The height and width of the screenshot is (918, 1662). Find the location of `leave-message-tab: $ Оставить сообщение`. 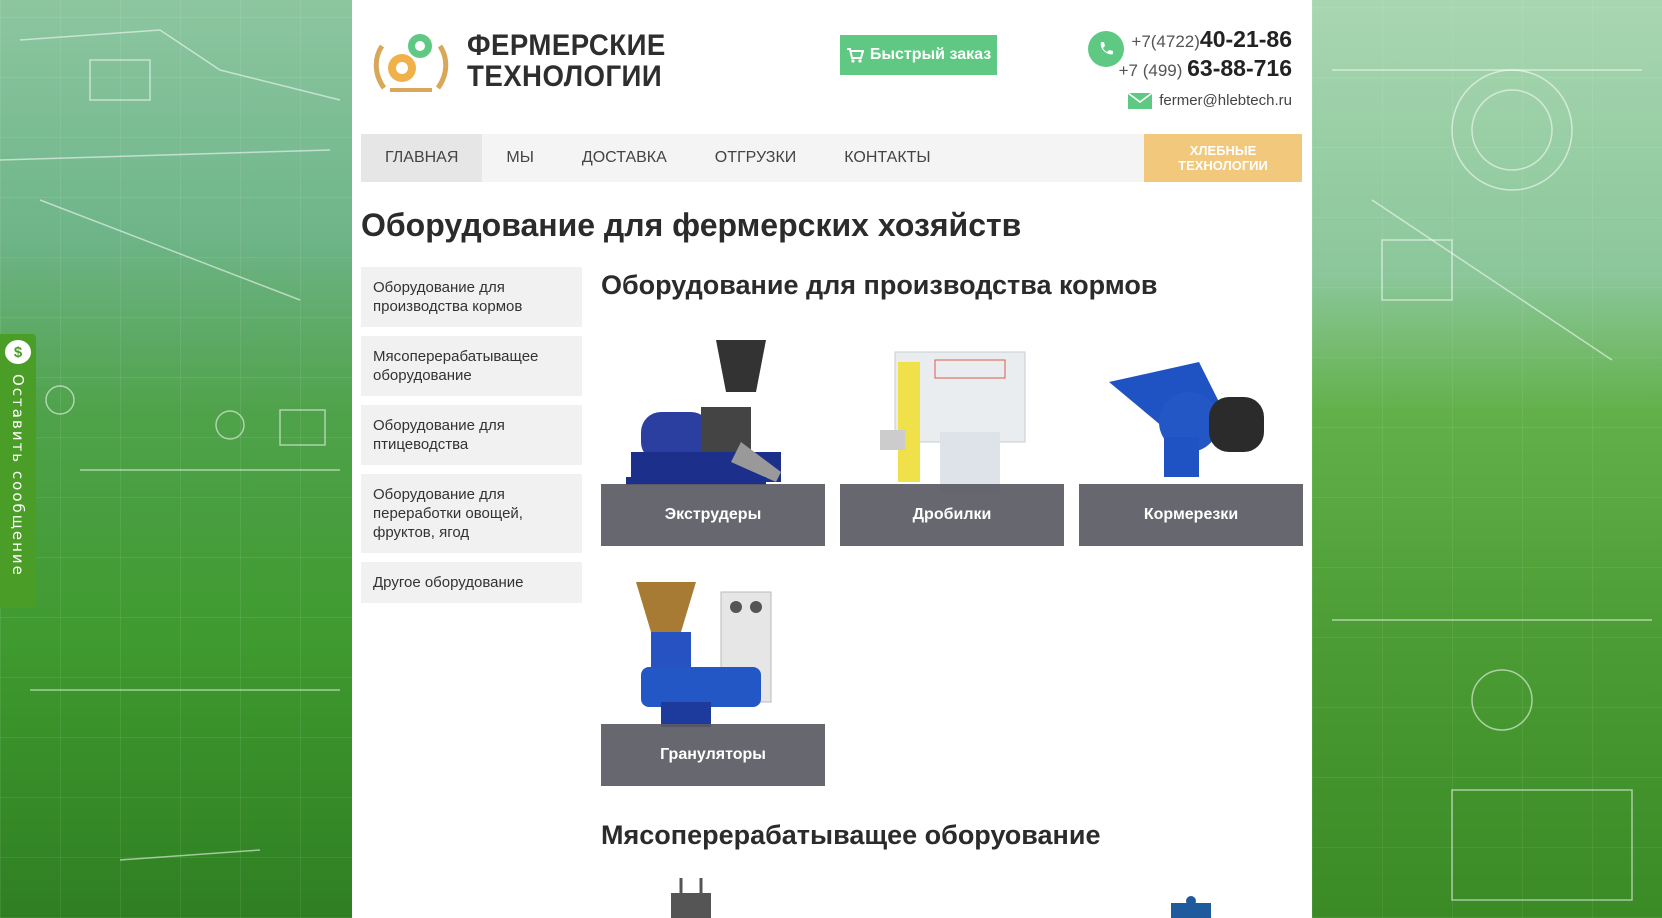

leave-message-tab: $ Оставить сообщение is located at coordinates (18, 471).